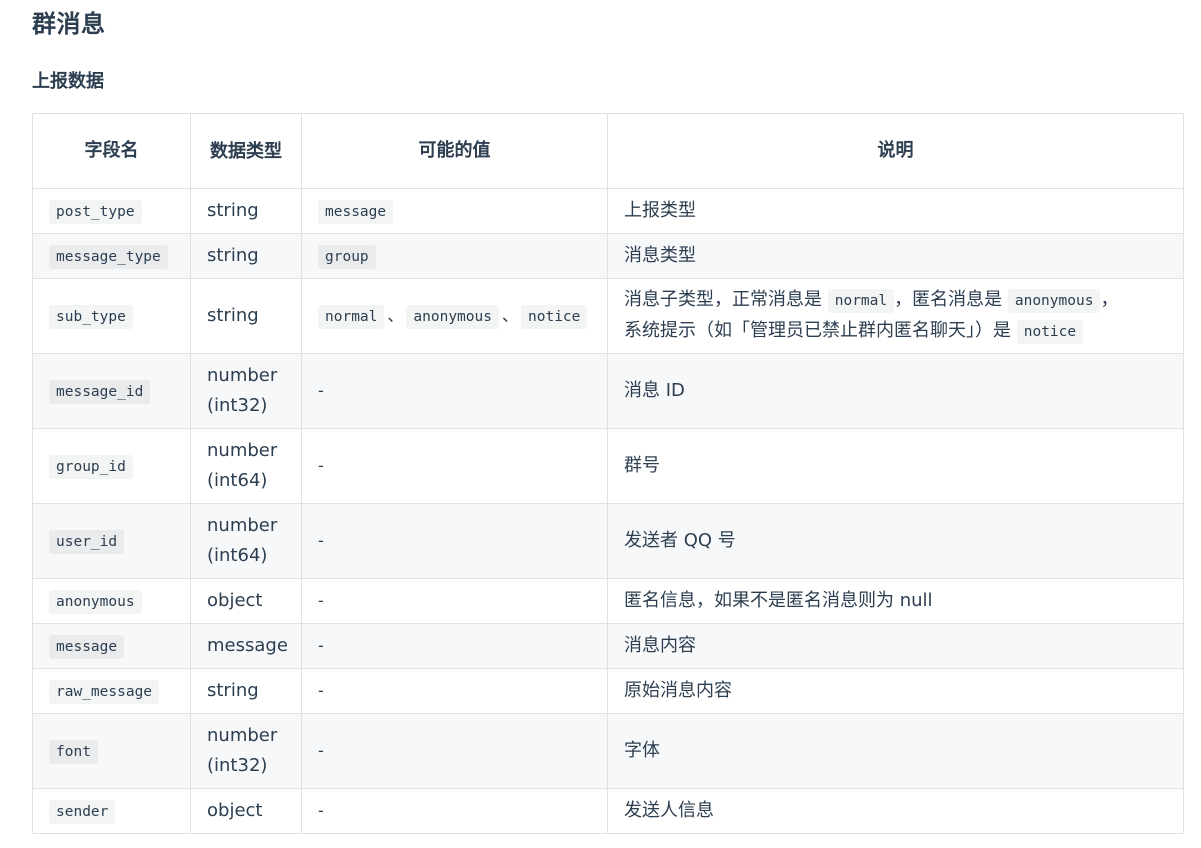 This screenshot has height=848, width=1201. What do you see at coordinates (895, 466) in the screenshot?
I see `desc-cell: 群号` at bounding box center [895, 466].